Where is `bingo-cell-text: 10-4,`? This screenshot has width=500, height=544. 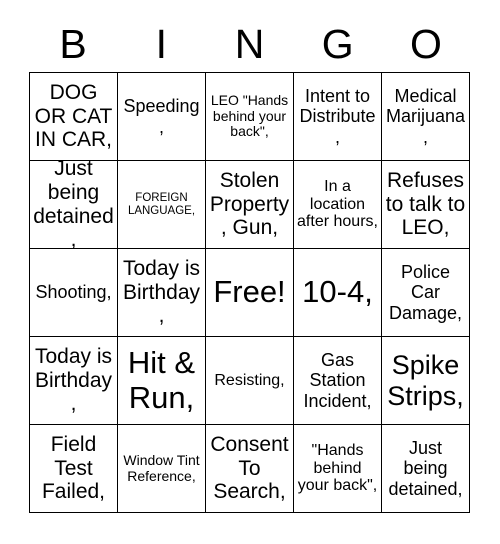 bingo-cell-text: 10-4, is located at coordinates (337, 292).